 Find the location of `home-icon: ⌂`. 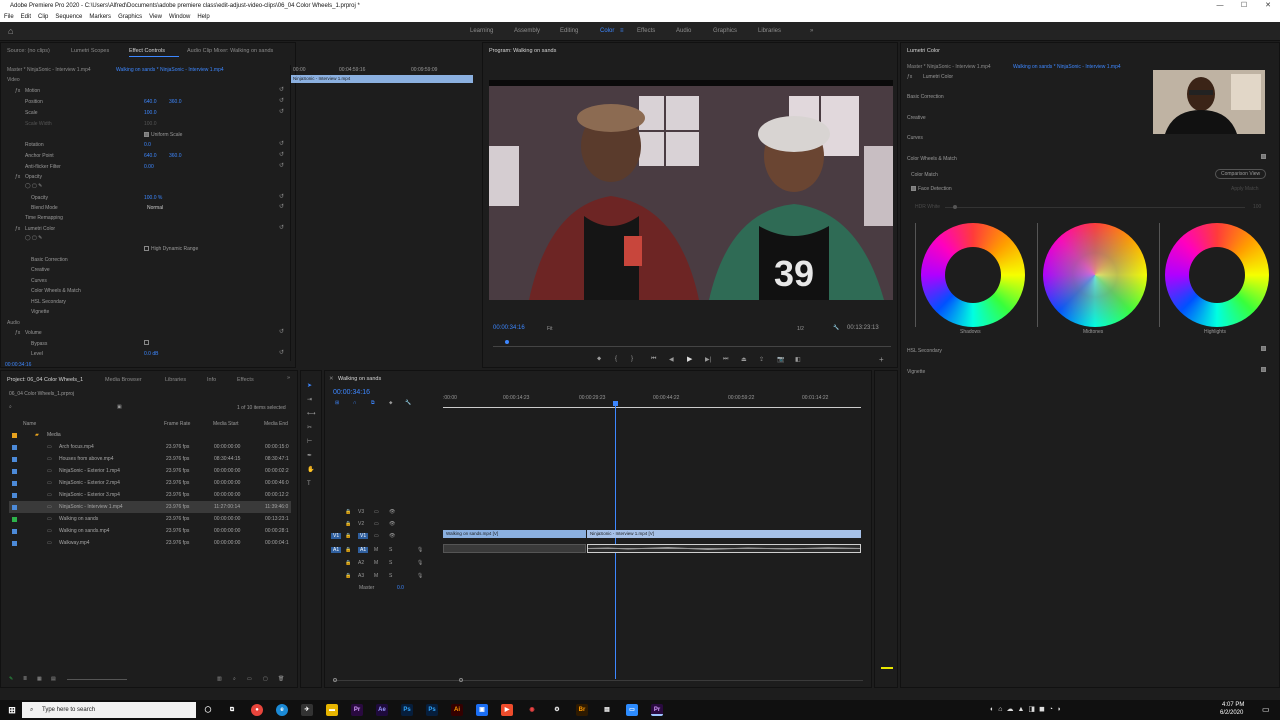

home-icon: ⌂ is located at coordinates (10, 31).